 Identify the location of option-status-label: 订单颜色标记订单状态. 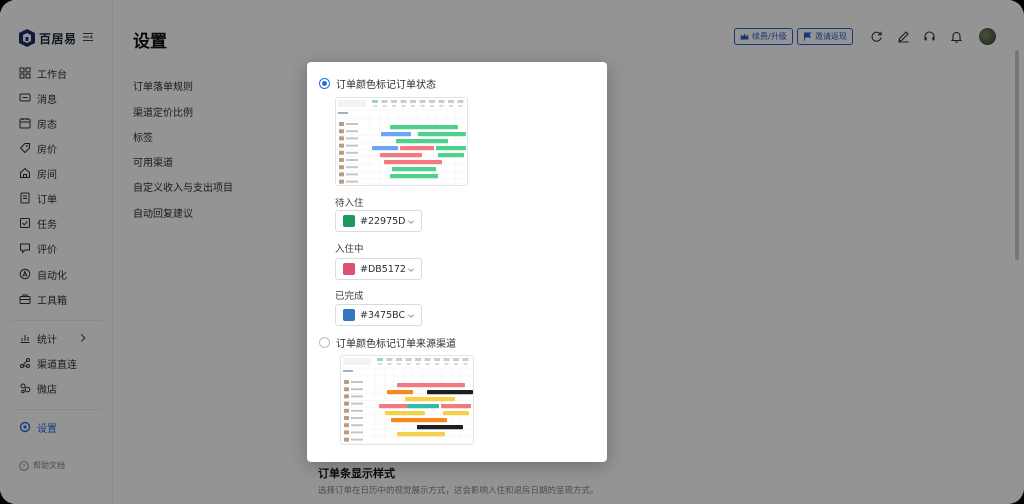
(386, 85).